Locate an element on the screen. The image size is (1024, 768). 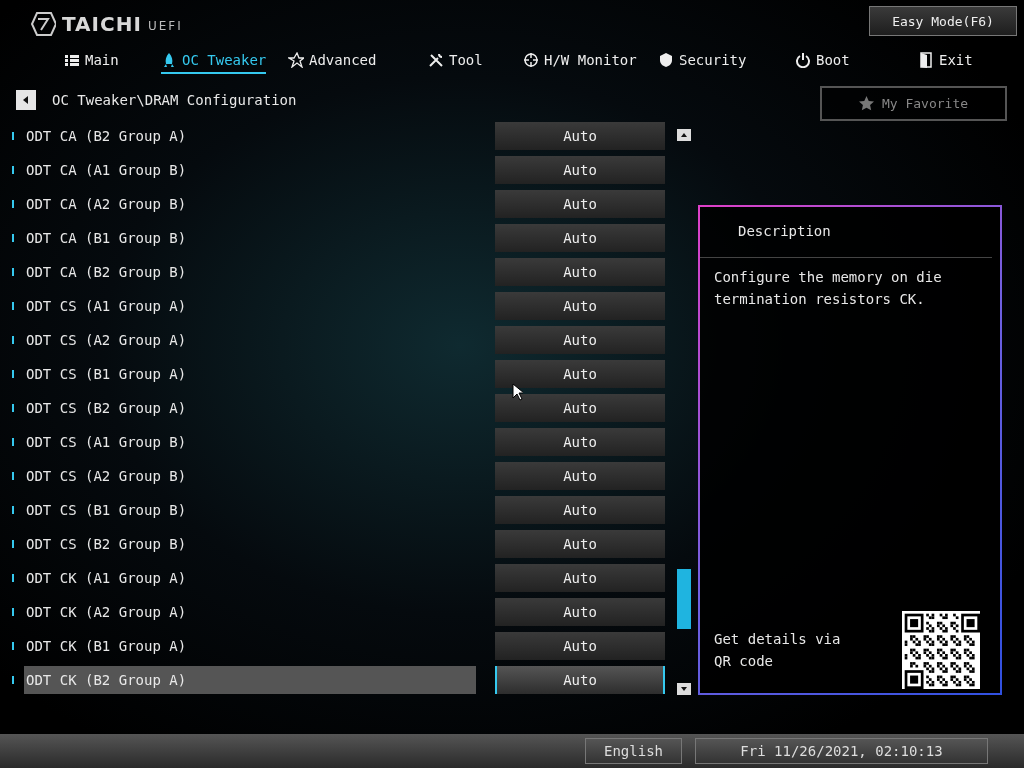
menu-tab: OC Tweaker is located at coordinates (214, 61).